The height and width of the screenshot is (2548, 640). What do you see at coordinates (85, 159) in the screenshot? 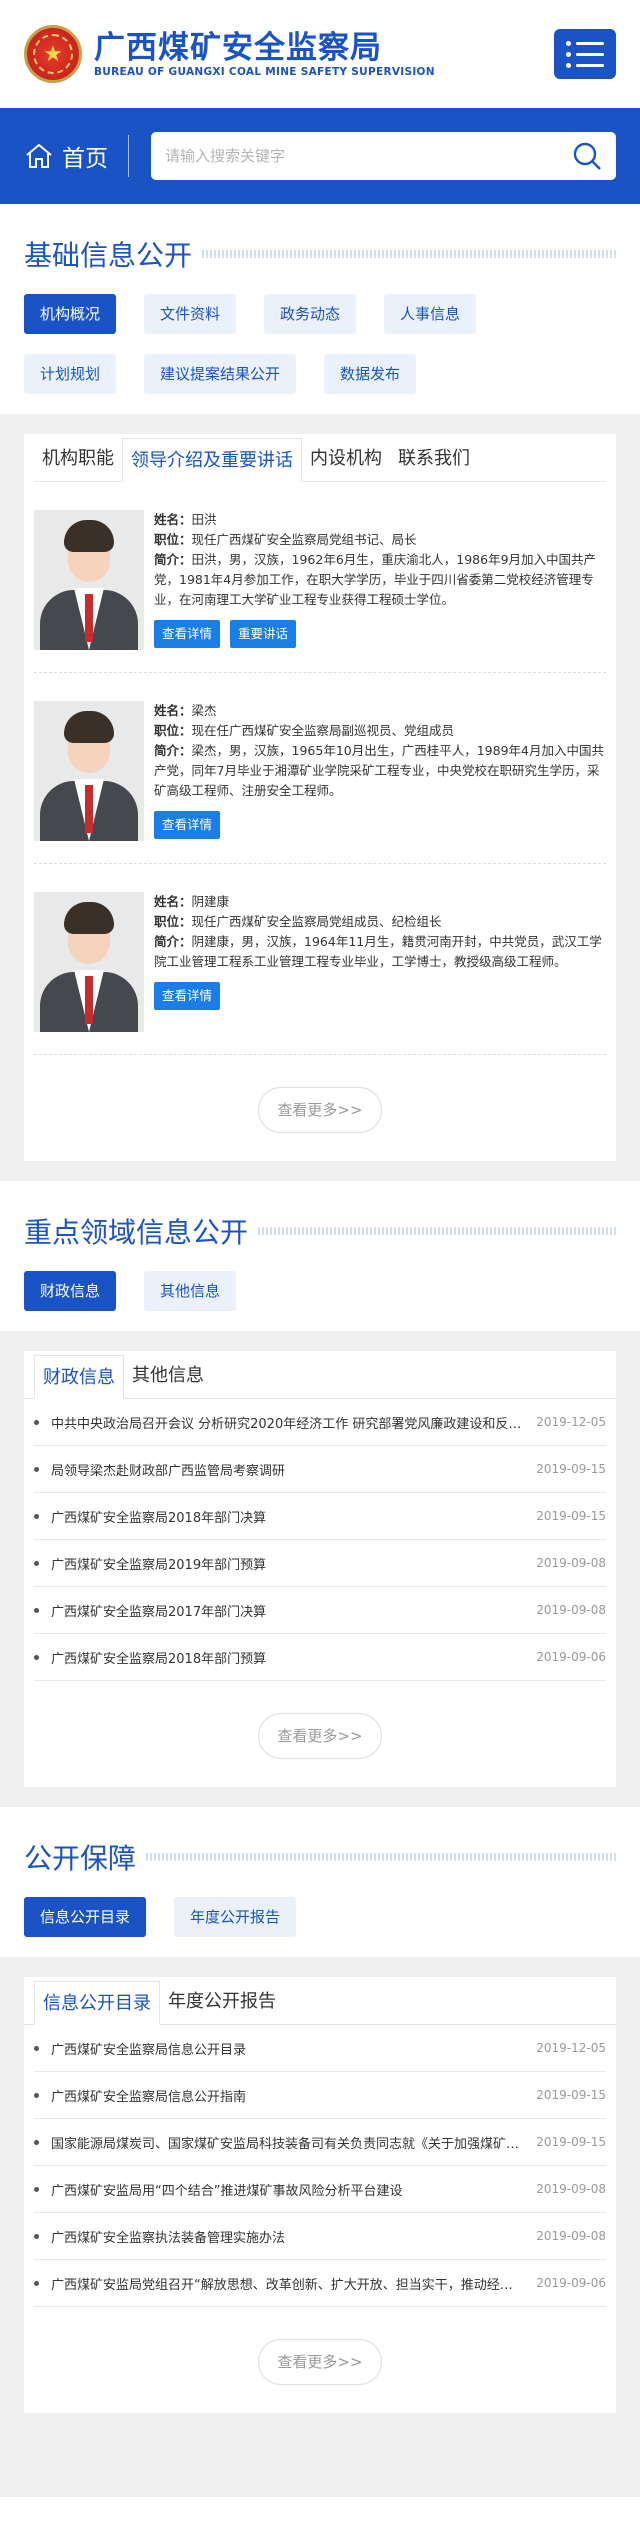
I see `home-label: 首页` at bounding box center [85, 159].